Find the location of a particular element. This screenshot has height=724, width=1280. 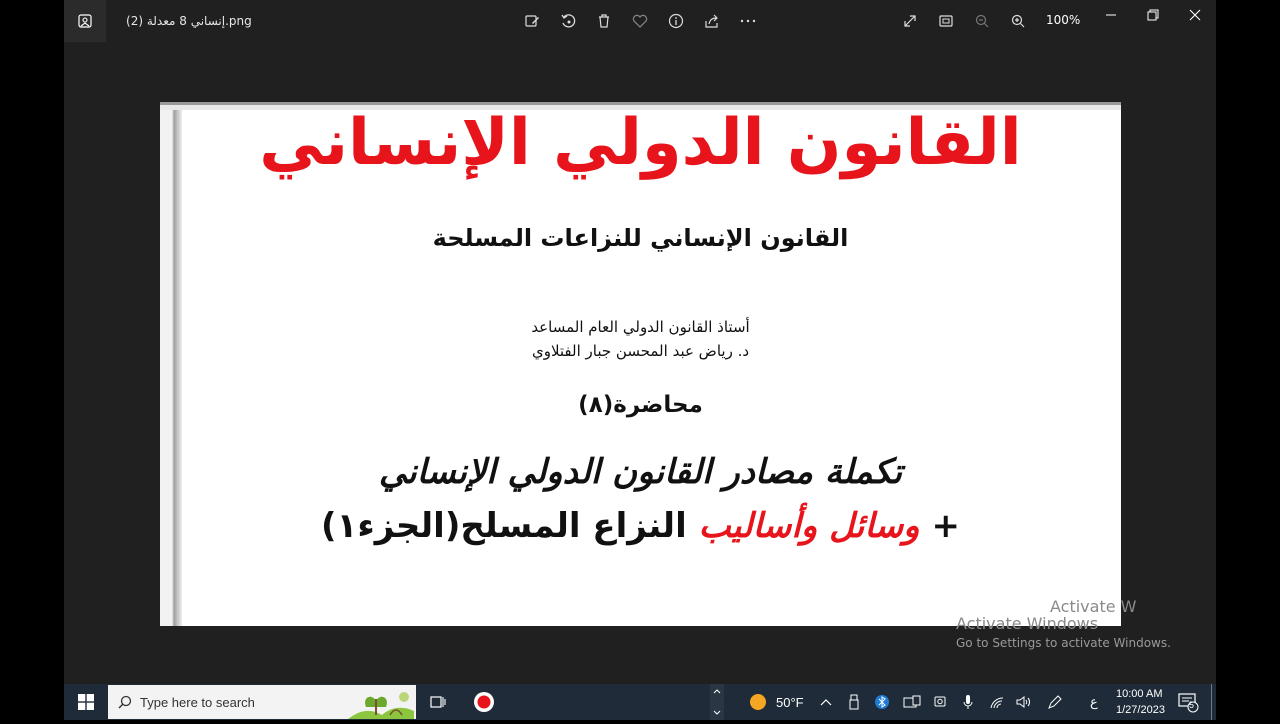

bluetooth-icon is located at coordinates (882, 702).